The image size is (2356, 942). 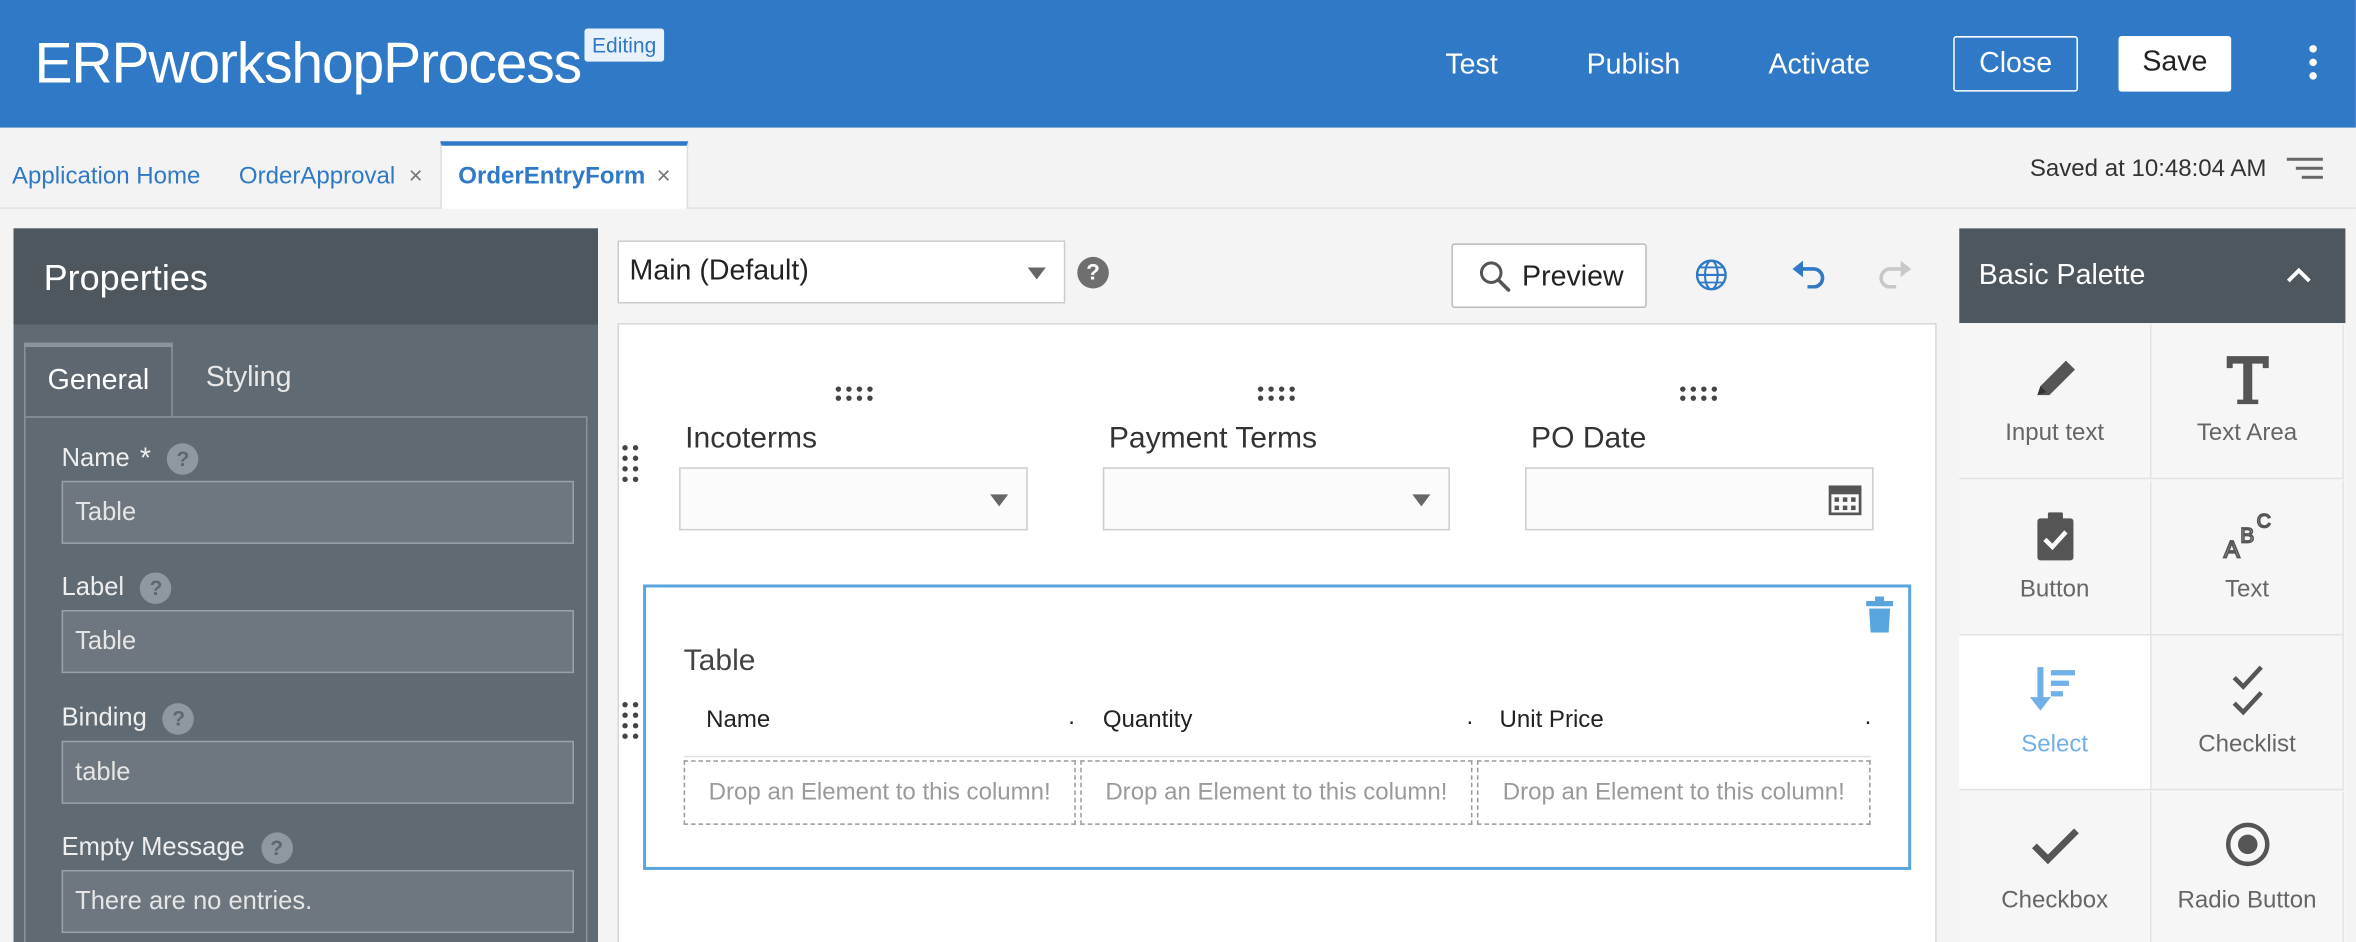 I want to click on incoterms-select, so click(x=853, y=499).